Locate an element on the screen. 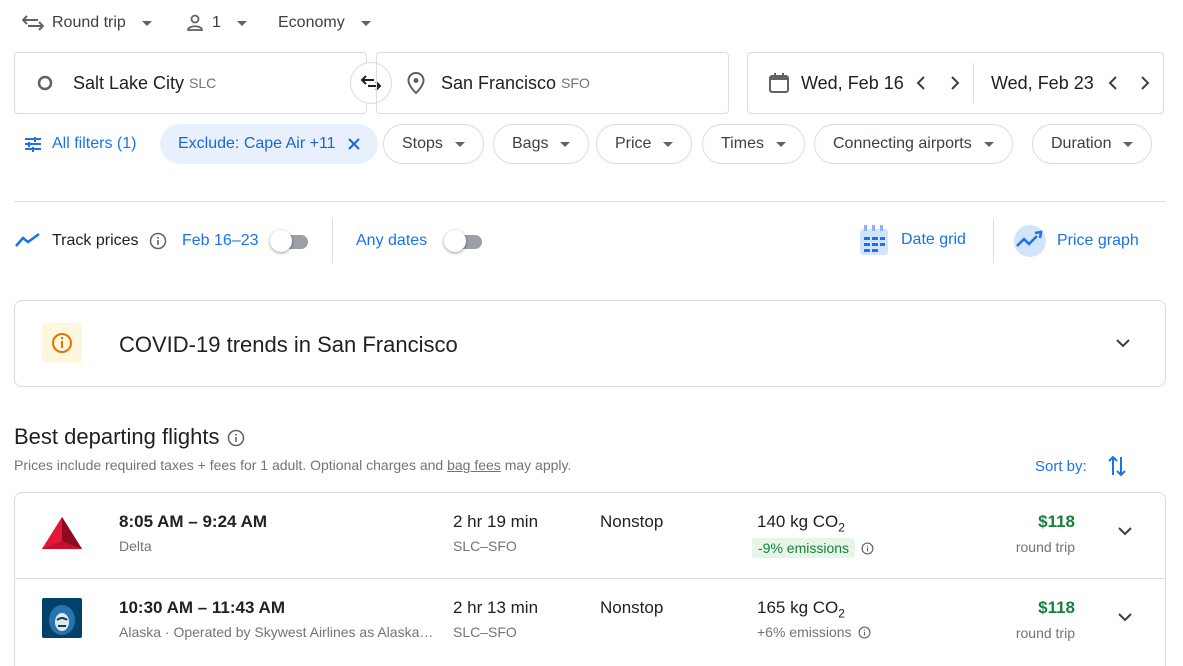  price-graph-button: Price graph is located at coordinates (1076, 241).